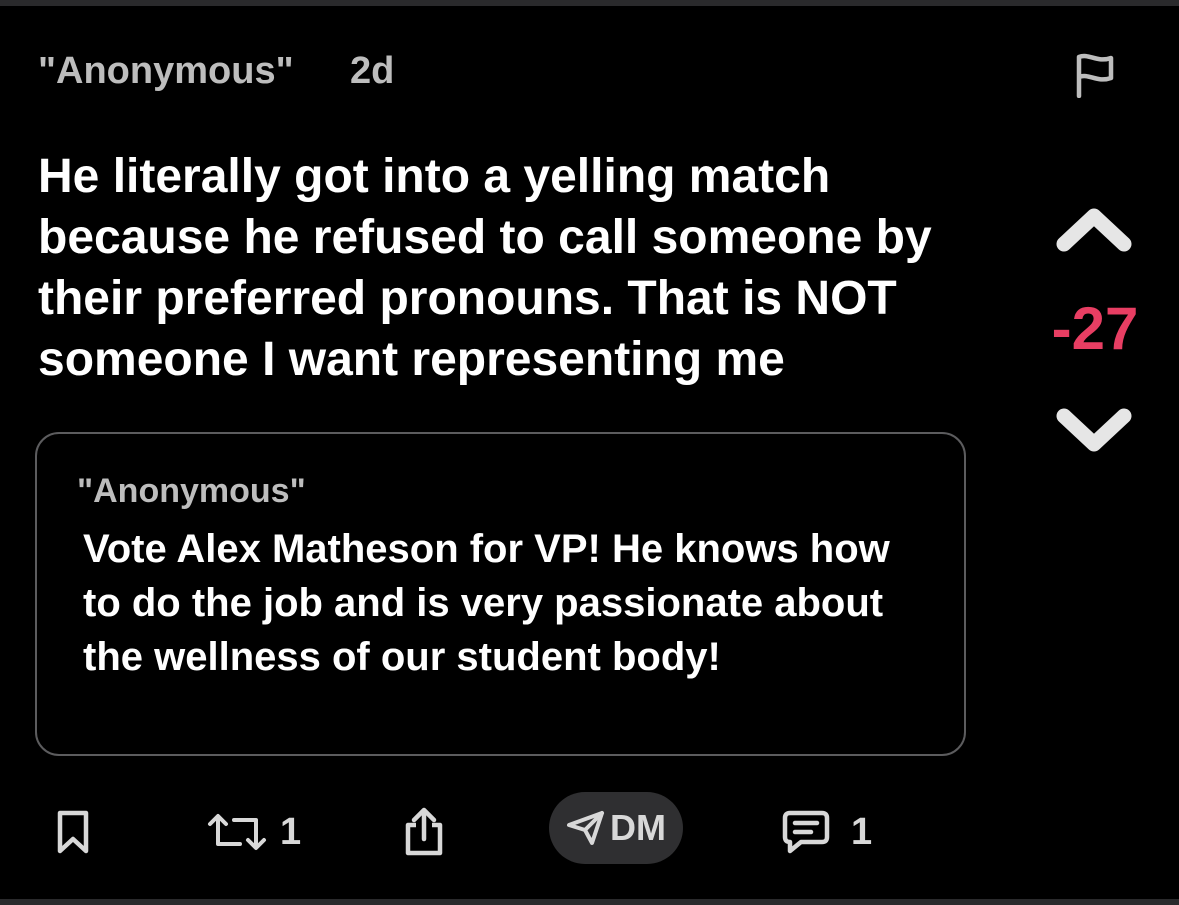 Image resolution: width=1179 pixels, height=905 pixels. What do you see at coordinates (585, 828) in the screenshot?
I see `paper-plane-icon` at bounding box center [585, 828].